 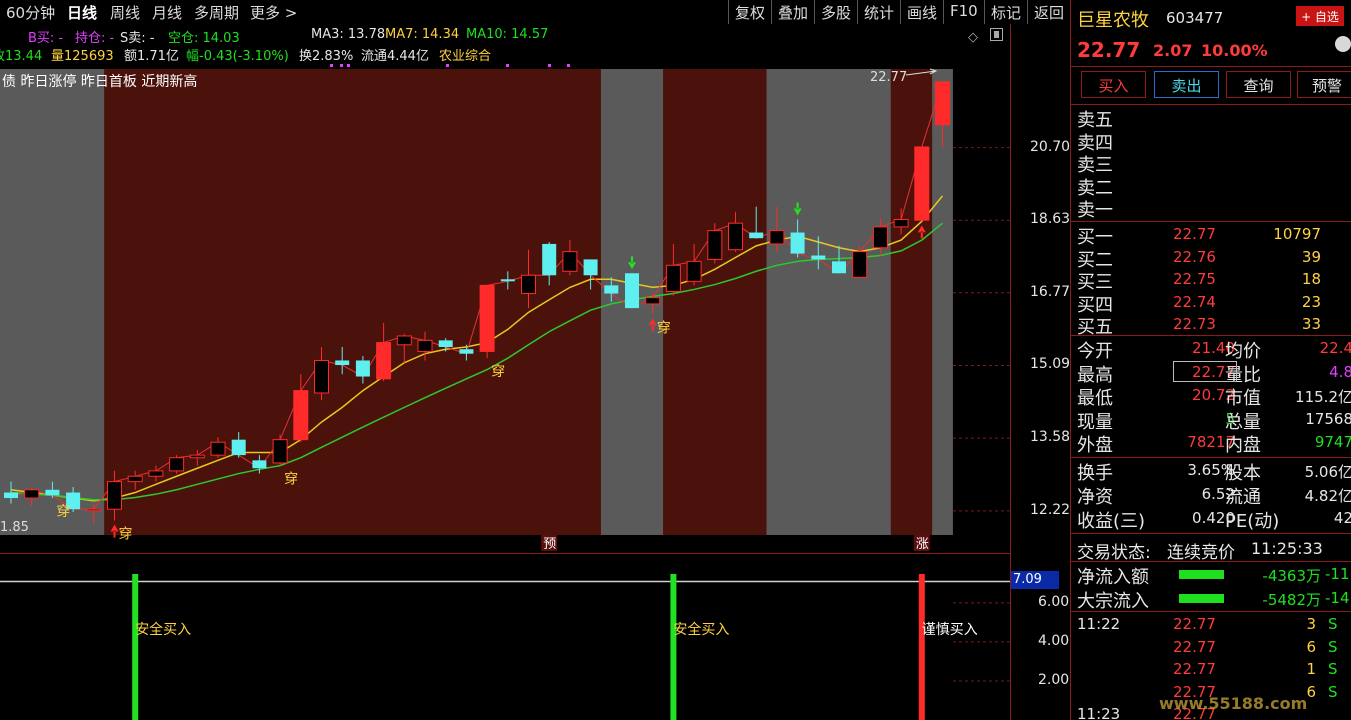 What do you see at coordinates (963, 12) in the screenshot?
I see `toolbar-button-5: F10` at bounding box center [963, 12].